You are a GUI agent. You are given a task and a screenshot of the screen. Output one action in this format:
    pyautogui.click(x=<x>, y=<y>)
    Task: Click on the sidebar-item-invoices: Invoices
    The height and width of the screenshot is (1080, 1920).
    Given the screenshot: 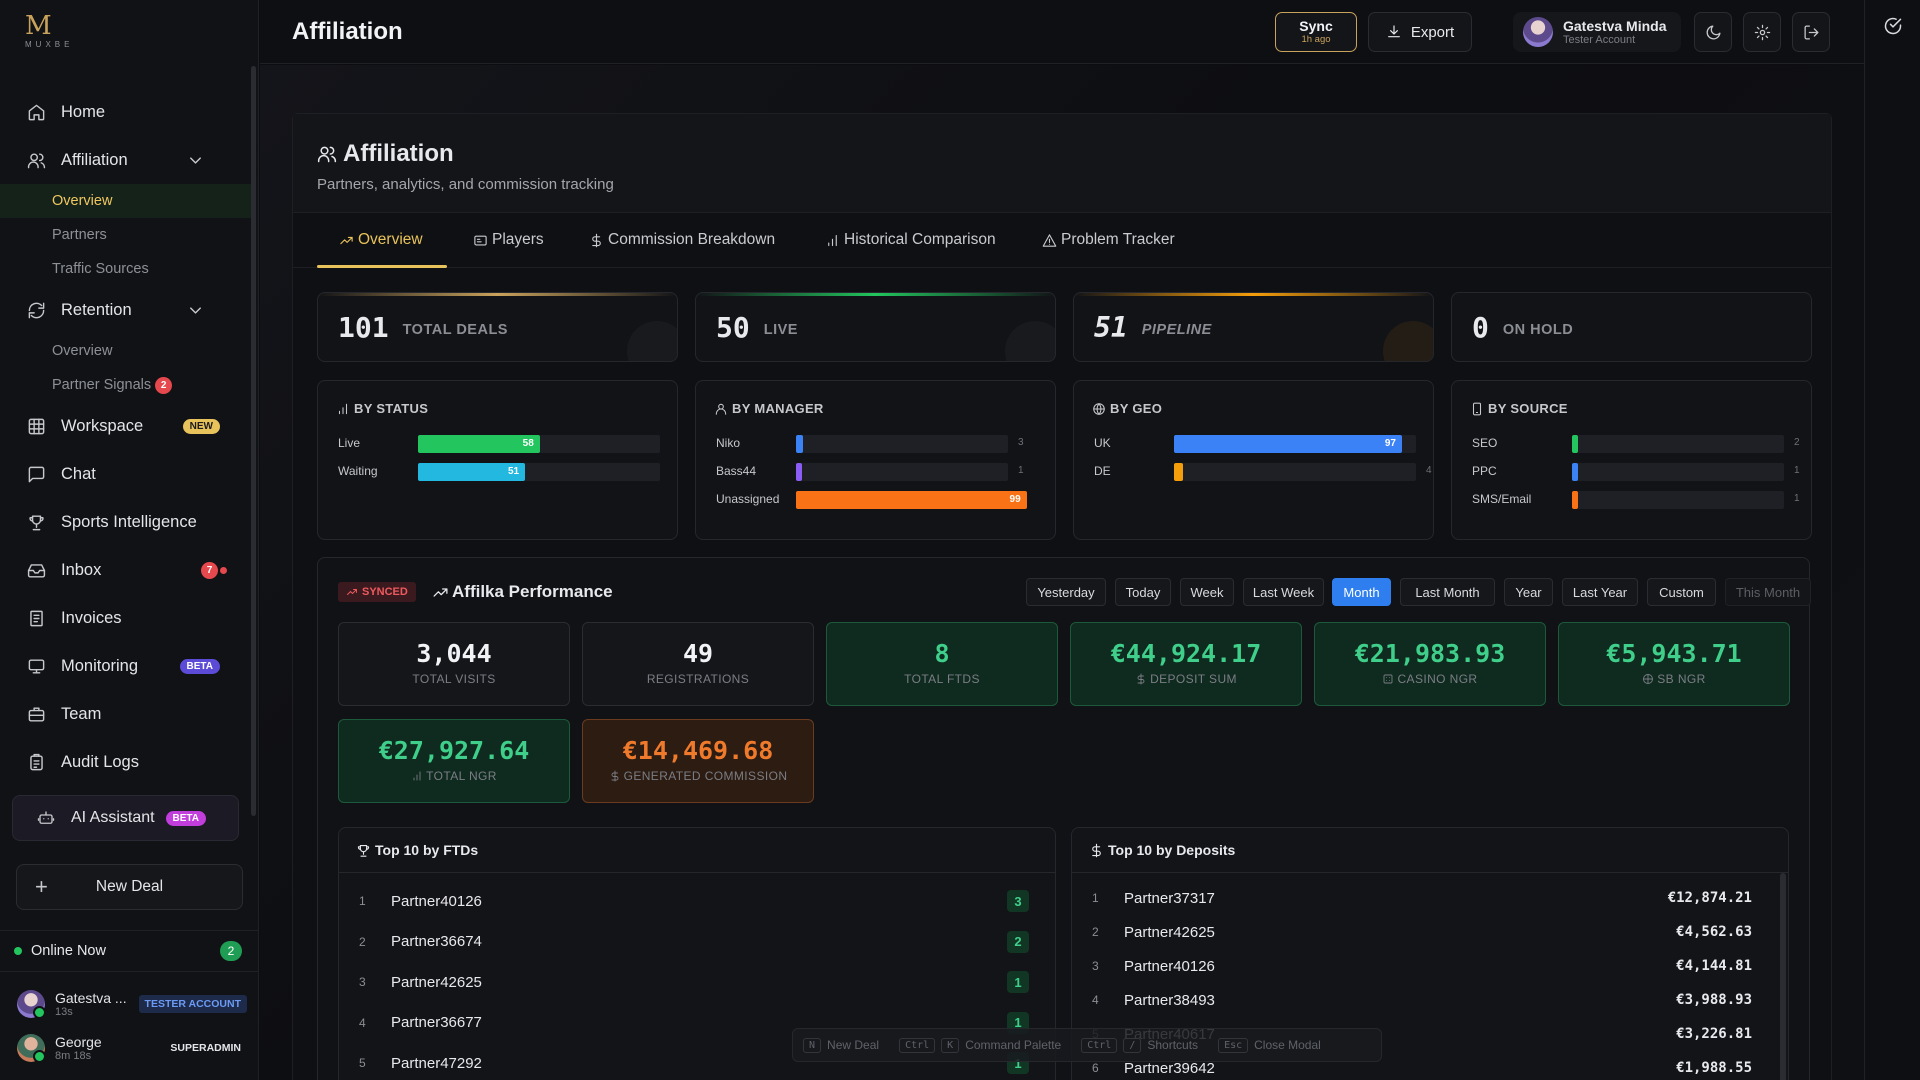 What is the action you would take?
    pyautogui.click(x=126, y=618)
    